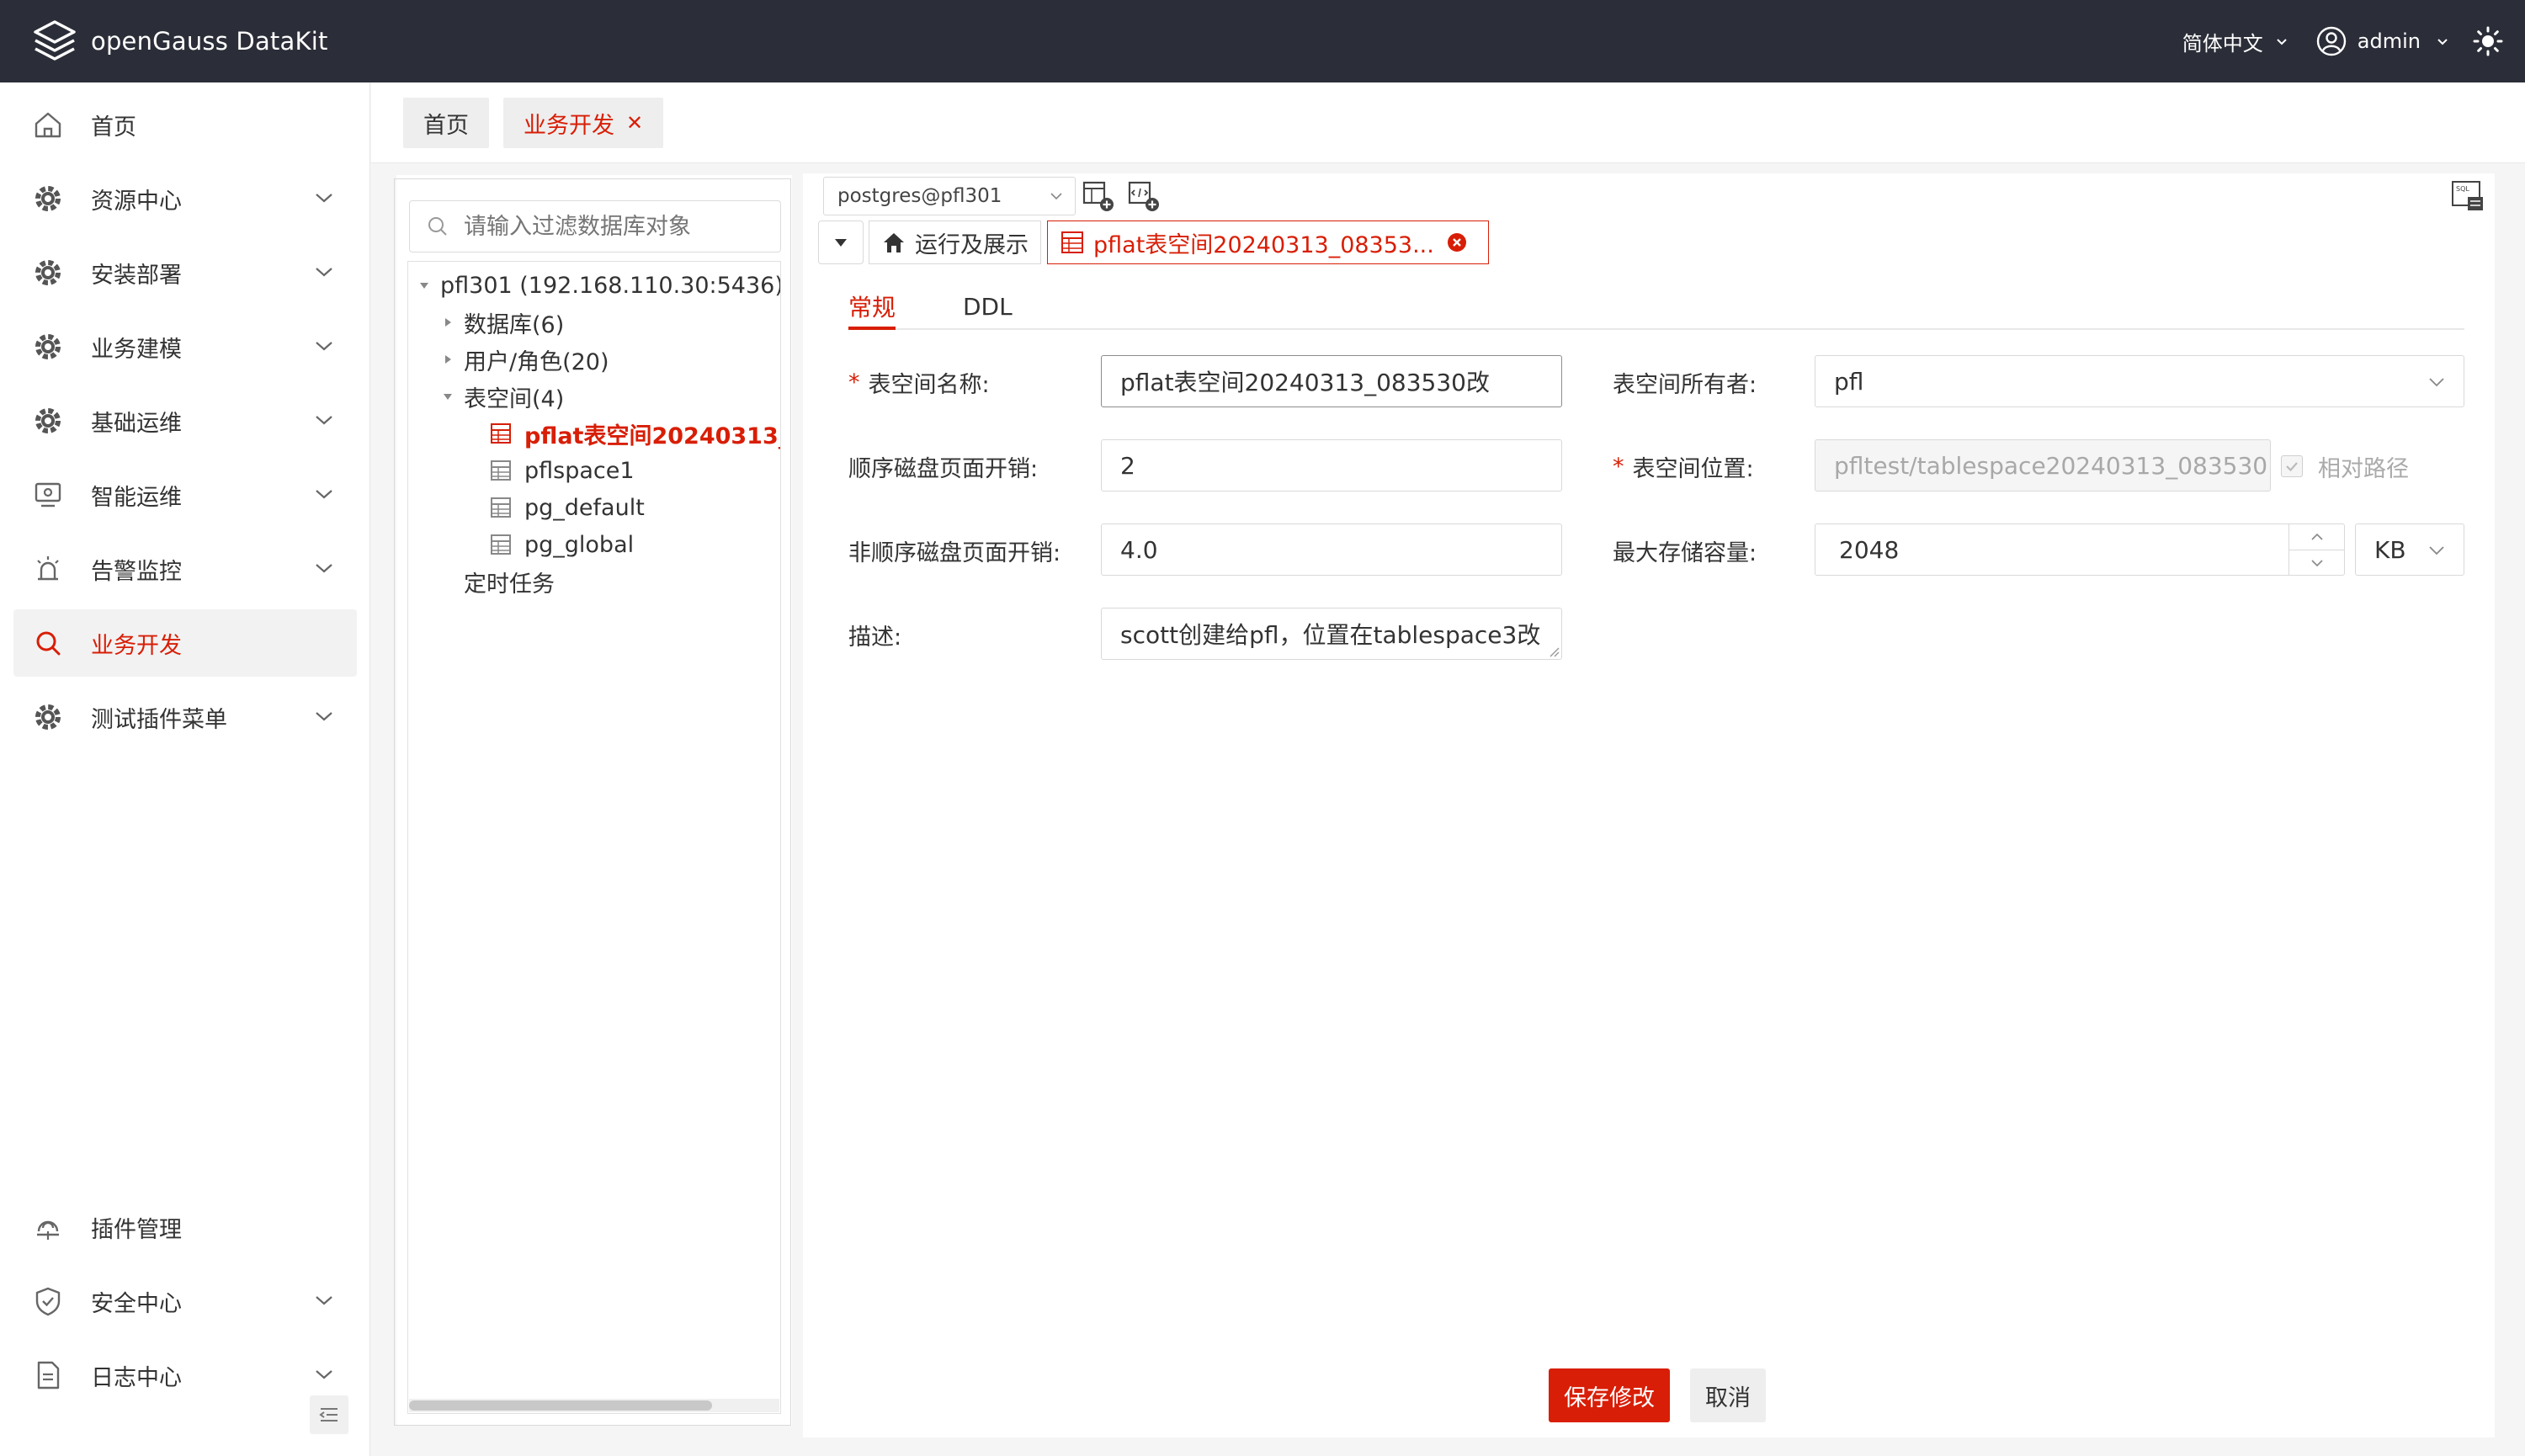 The width and height of the screenshot is (2525, 1456). I want to click on work-tab-run-and-display: 运行及展示, so click(955, 243).